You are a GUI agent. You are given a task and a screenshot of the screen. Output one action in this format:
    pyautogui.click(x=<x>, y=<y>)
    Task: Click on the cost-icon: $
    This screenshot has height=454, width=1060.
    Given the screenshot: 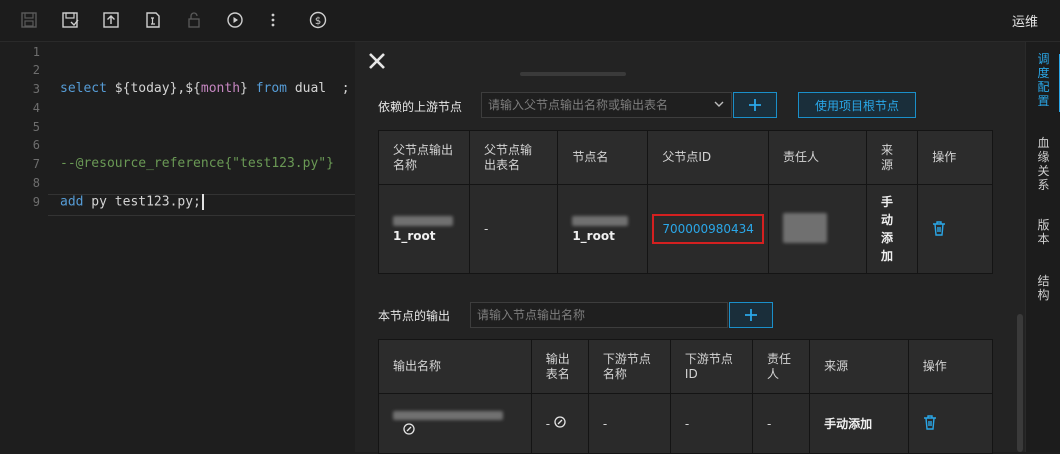 What is the action you would take?
    pyautogui.click(x=318, y=20)
    